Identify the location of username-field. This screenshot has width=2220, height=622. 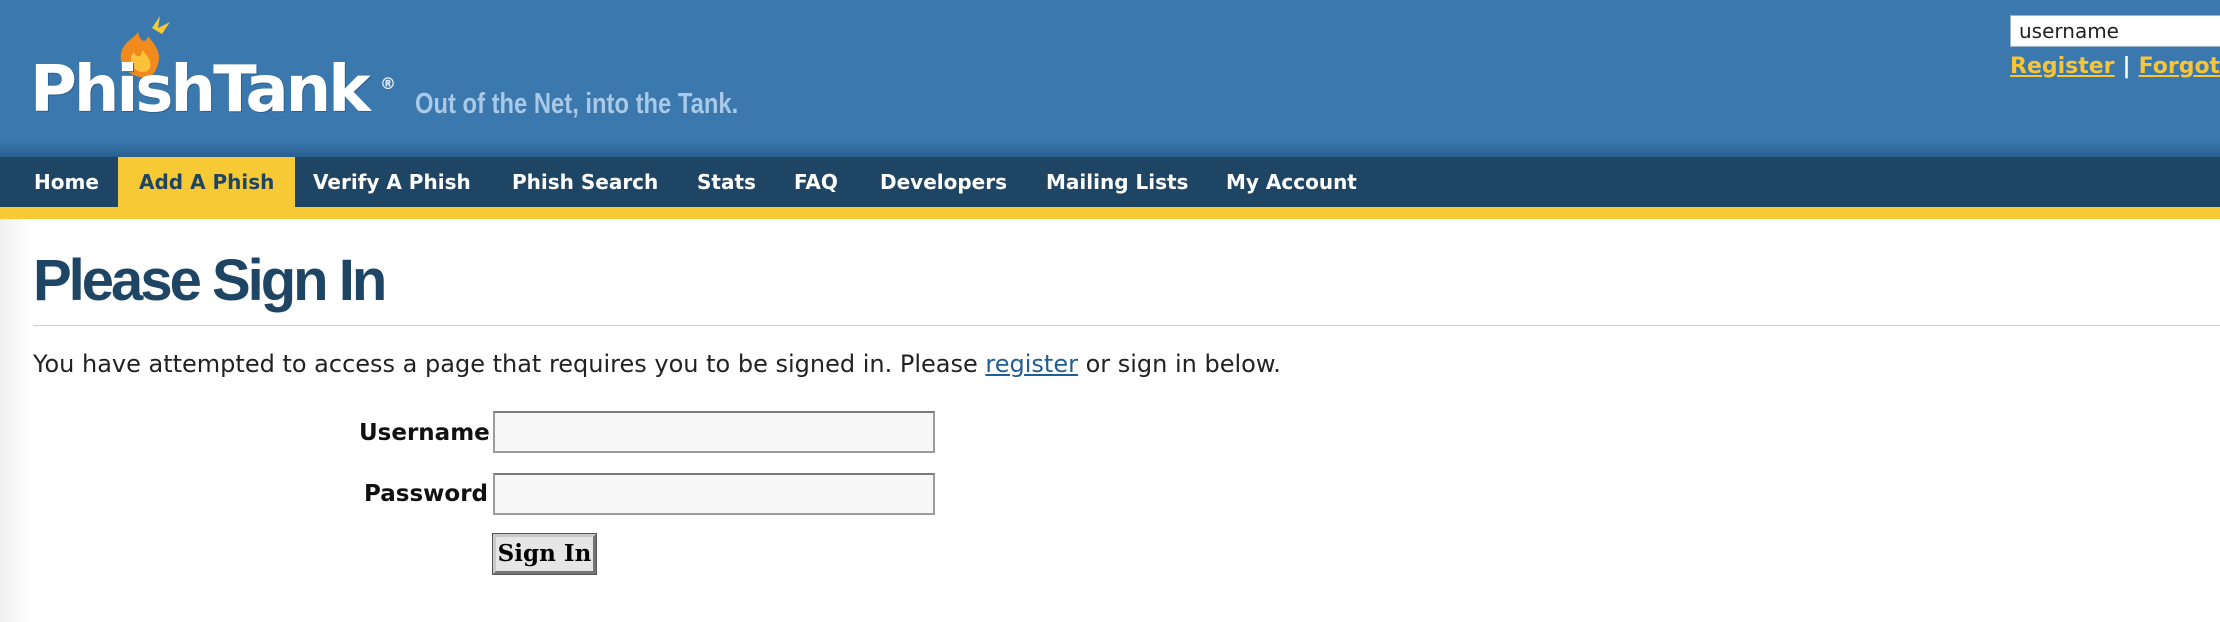
(714, 432).